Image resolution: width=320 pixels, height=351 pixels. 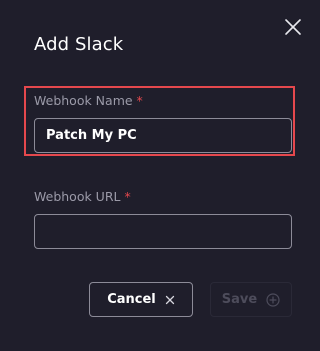 I want to click on close-button, so click(x=293, y=27).